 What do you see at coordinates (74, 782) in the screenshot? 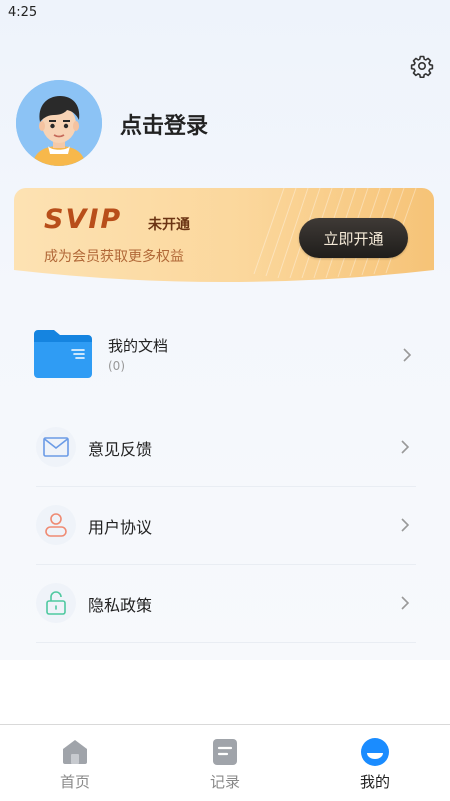
I see `tab-label: 首页` at bounding box center [74, 782].